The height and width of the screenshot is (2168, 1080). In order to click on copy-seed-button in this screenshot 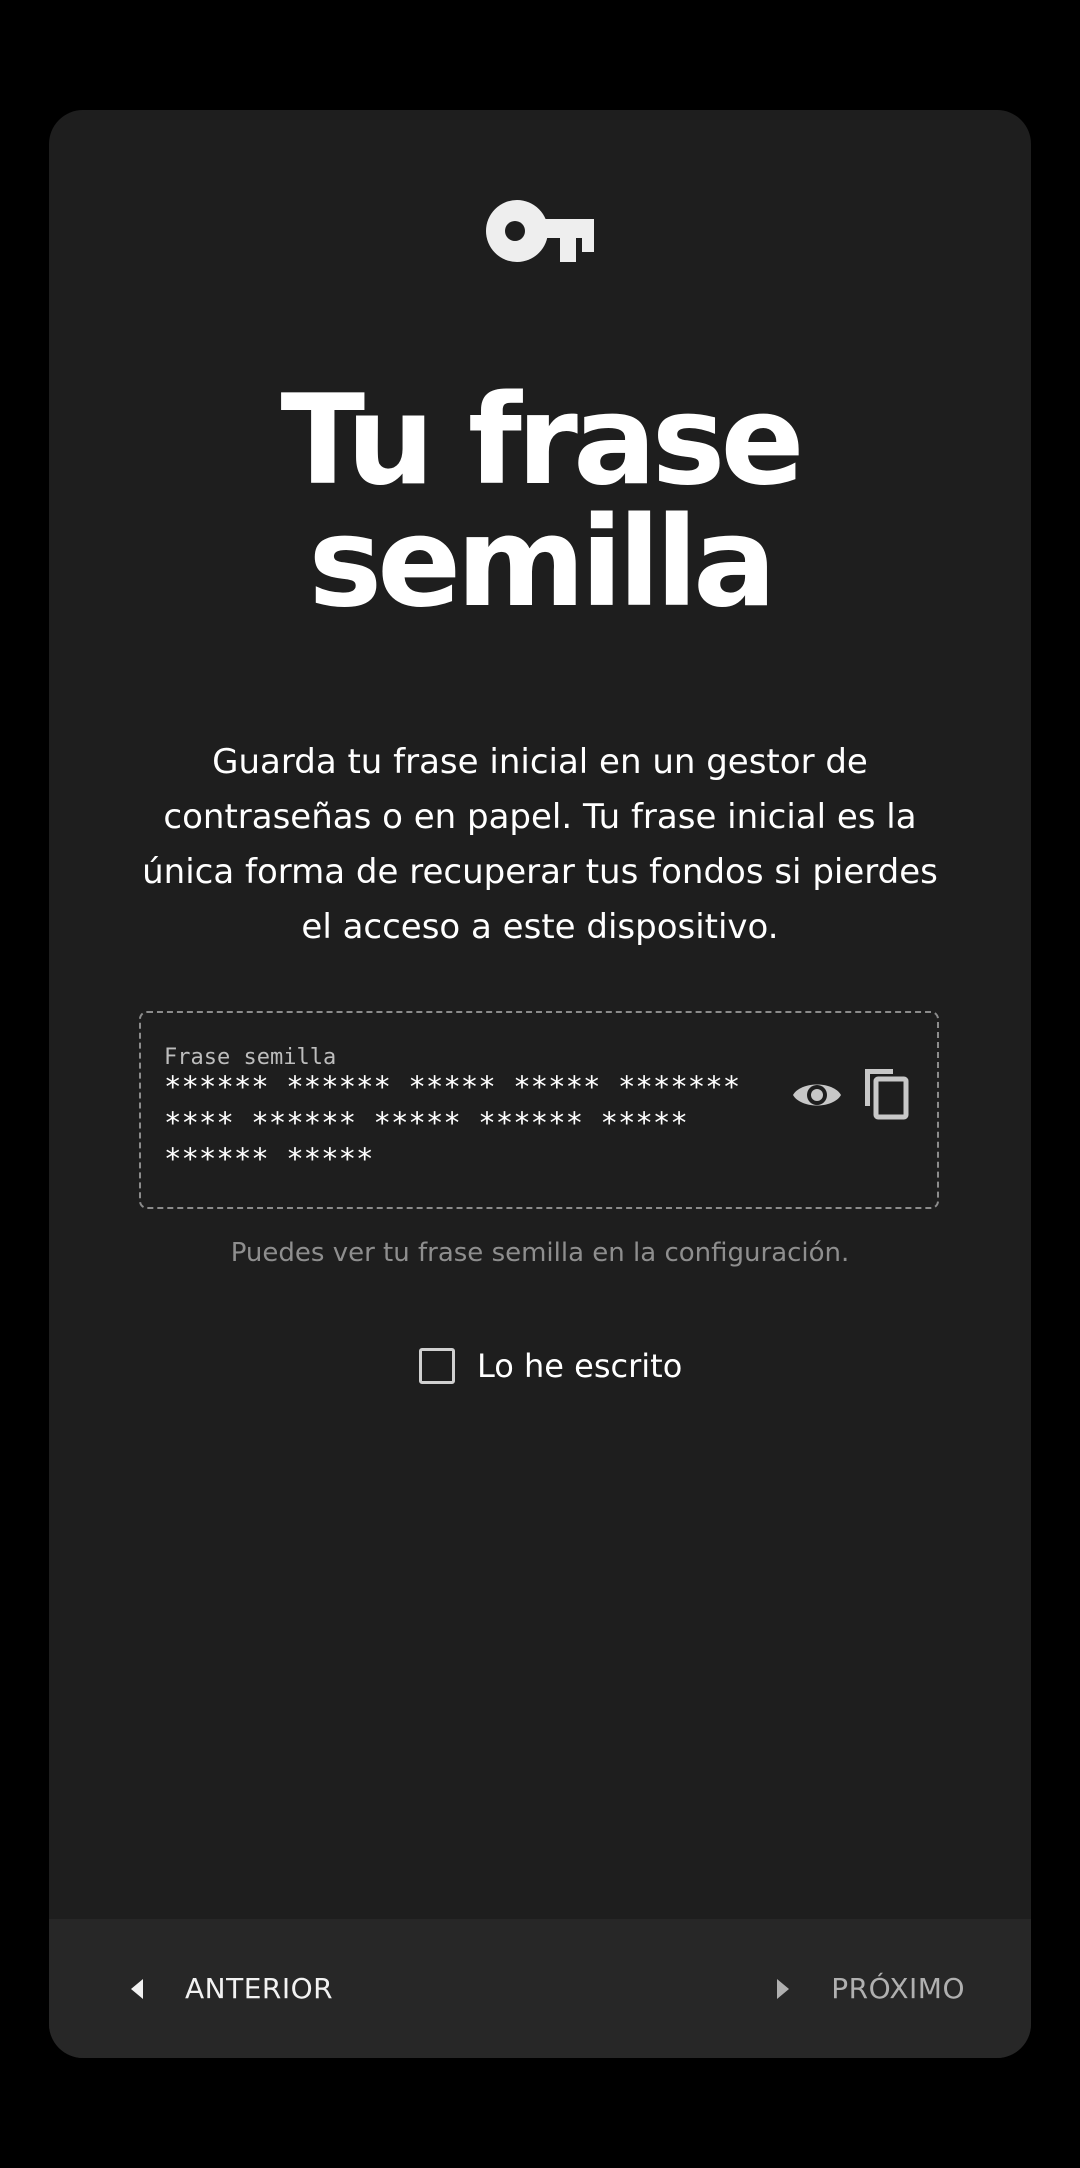, I will do `click(885, 1093)`.